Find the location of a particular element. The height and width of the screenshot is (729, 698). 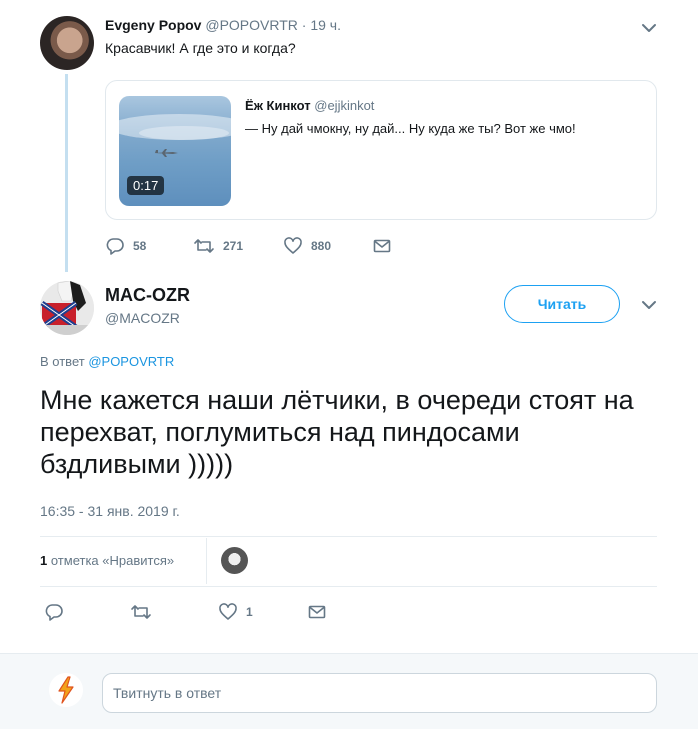

like-button: 1 is located at coordinates (235, 612).